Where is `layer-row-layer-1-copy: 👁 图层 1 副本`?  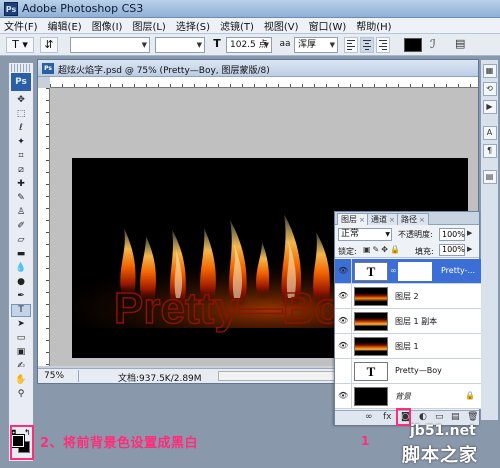 layer-row-layer-1-copy: 👁 图层 1 副本 is located at coordinates (408, 321).